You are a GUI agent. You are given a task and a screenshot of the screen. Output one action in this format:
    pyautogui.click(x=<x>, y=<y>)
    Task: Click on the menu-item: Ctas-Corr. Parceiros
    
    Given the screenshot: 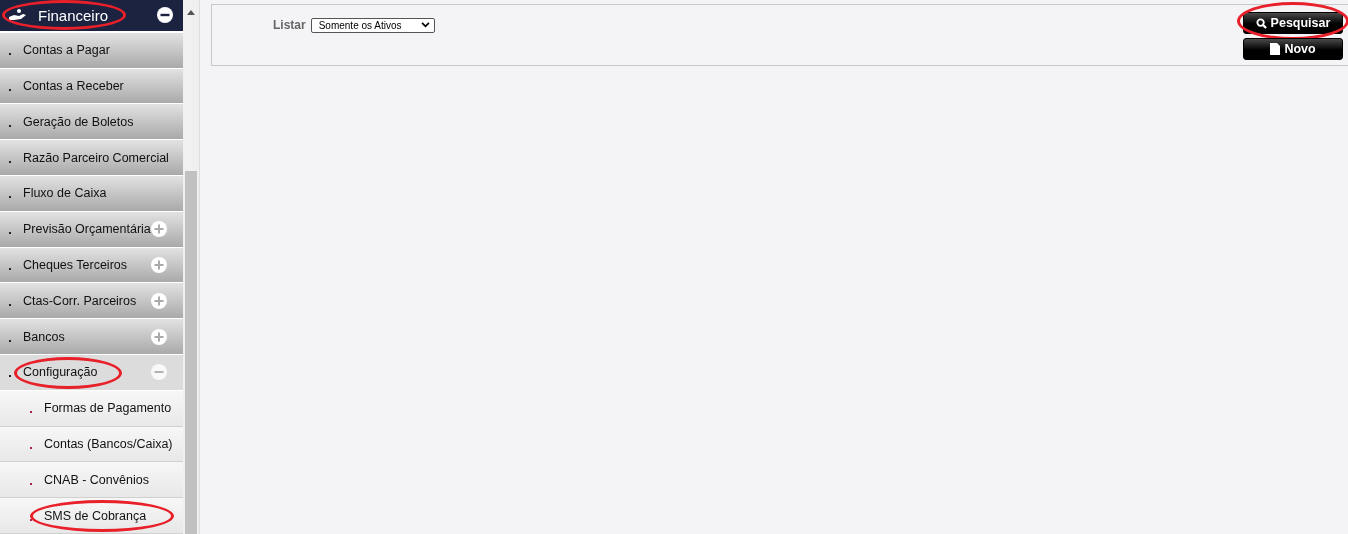 What is the action you would take?
    pyautogui.click(x=92, y=301)
    